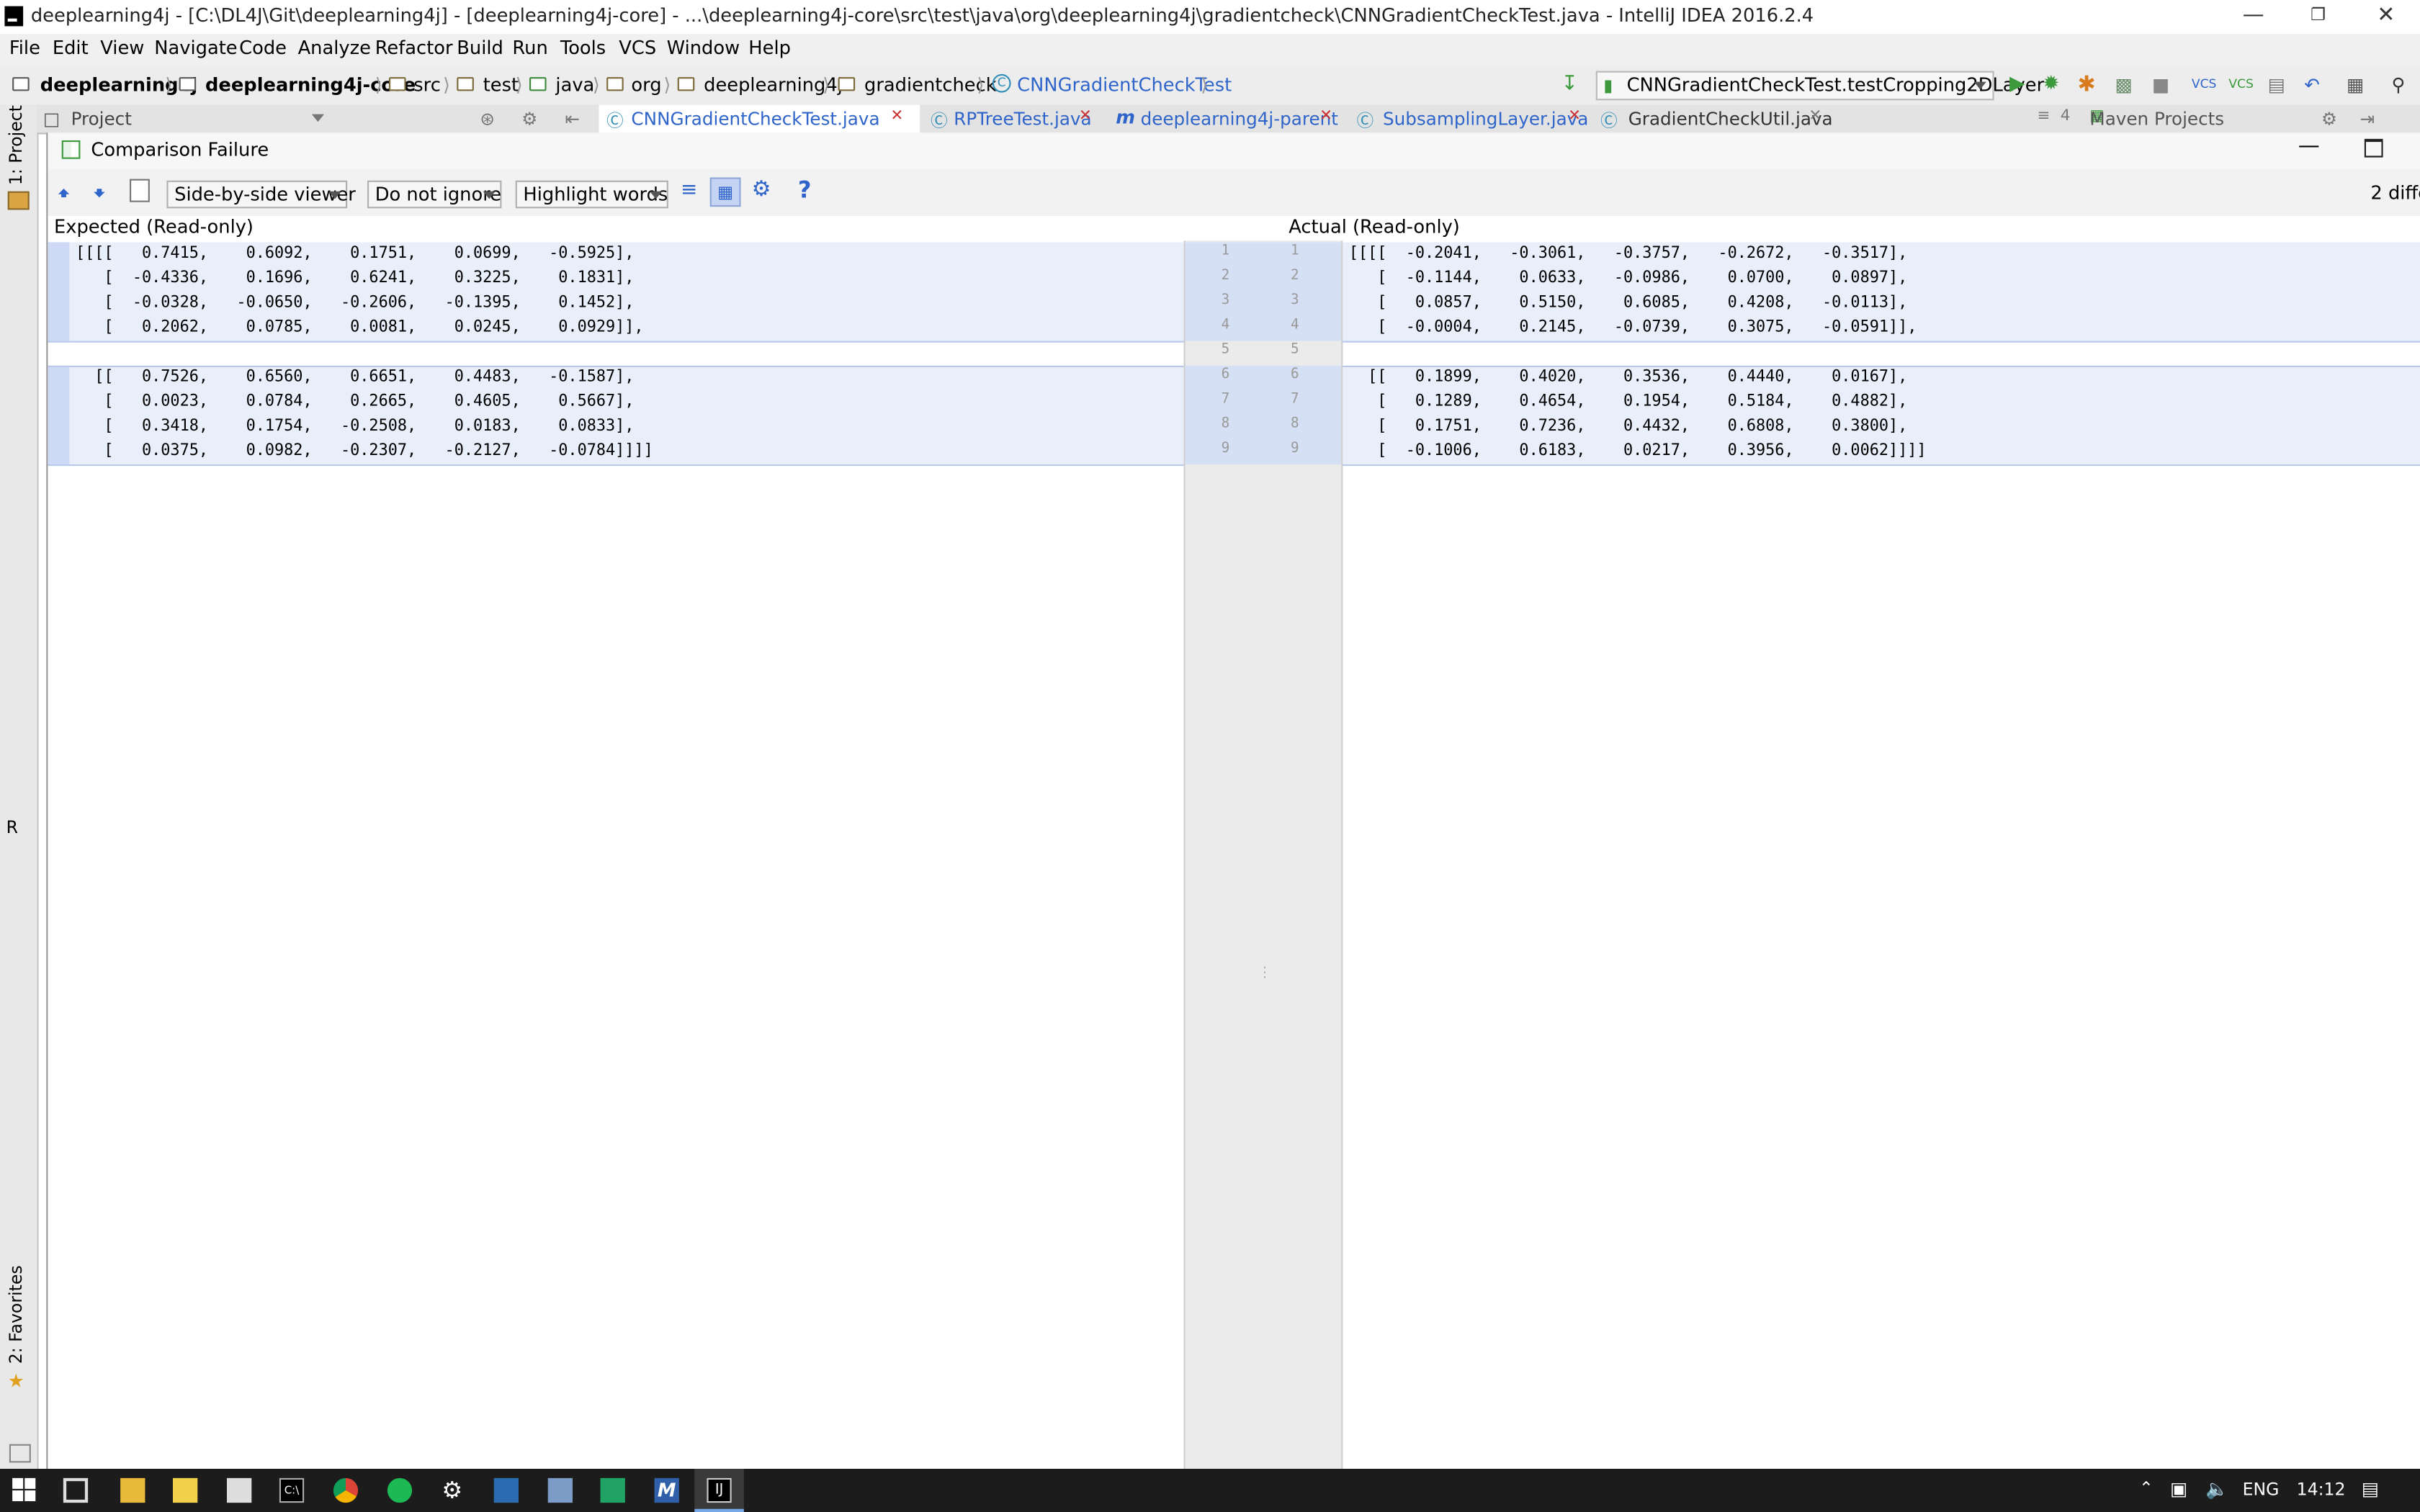 This screenshot has width=2420, height=1512. What do you see at coordinates (2066, 116) in the screenshot?
I see `tab-overflow-count: 4` at bounding box center [2066, 116].